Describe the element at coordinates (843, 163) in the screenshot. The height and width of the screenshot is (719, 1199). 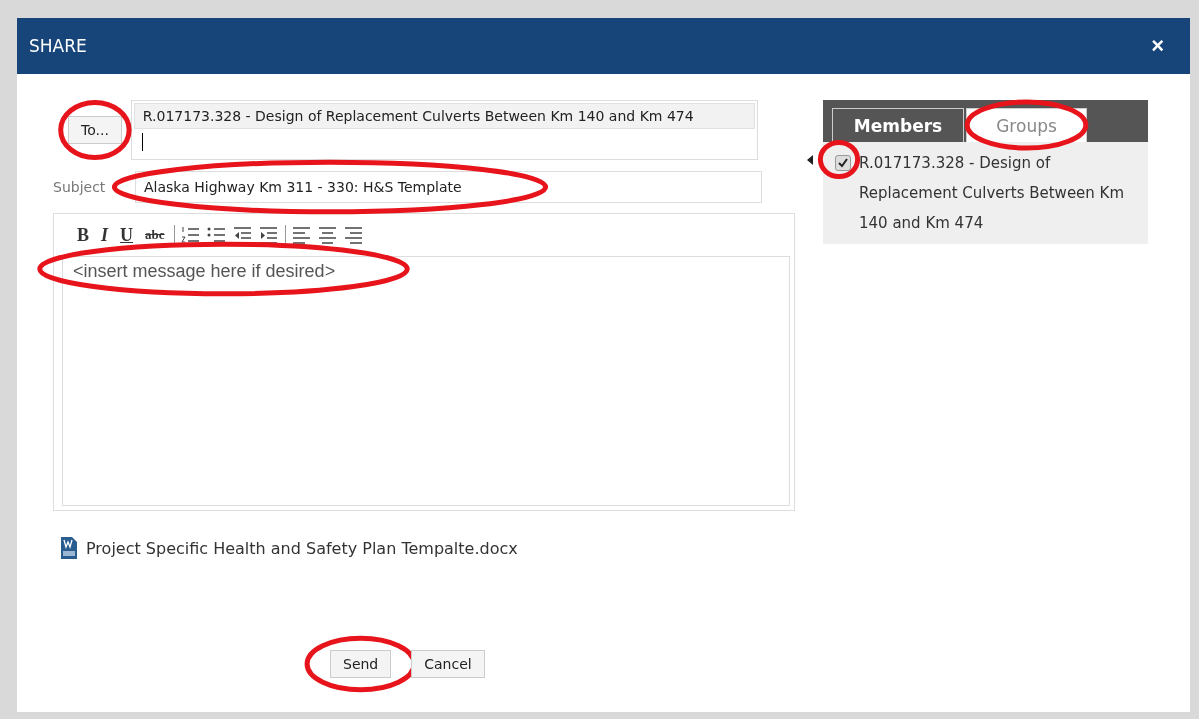
I see `checkbox` at that location.